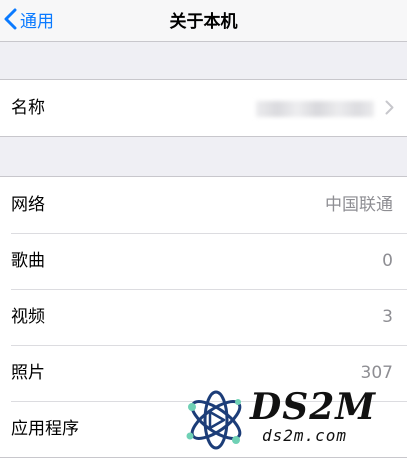 This screenshot has height=458, width=407. Describe the element at coordinates (203, 205) in the screenshot. I see `info-row-network: 网络 中国联通` at that location.